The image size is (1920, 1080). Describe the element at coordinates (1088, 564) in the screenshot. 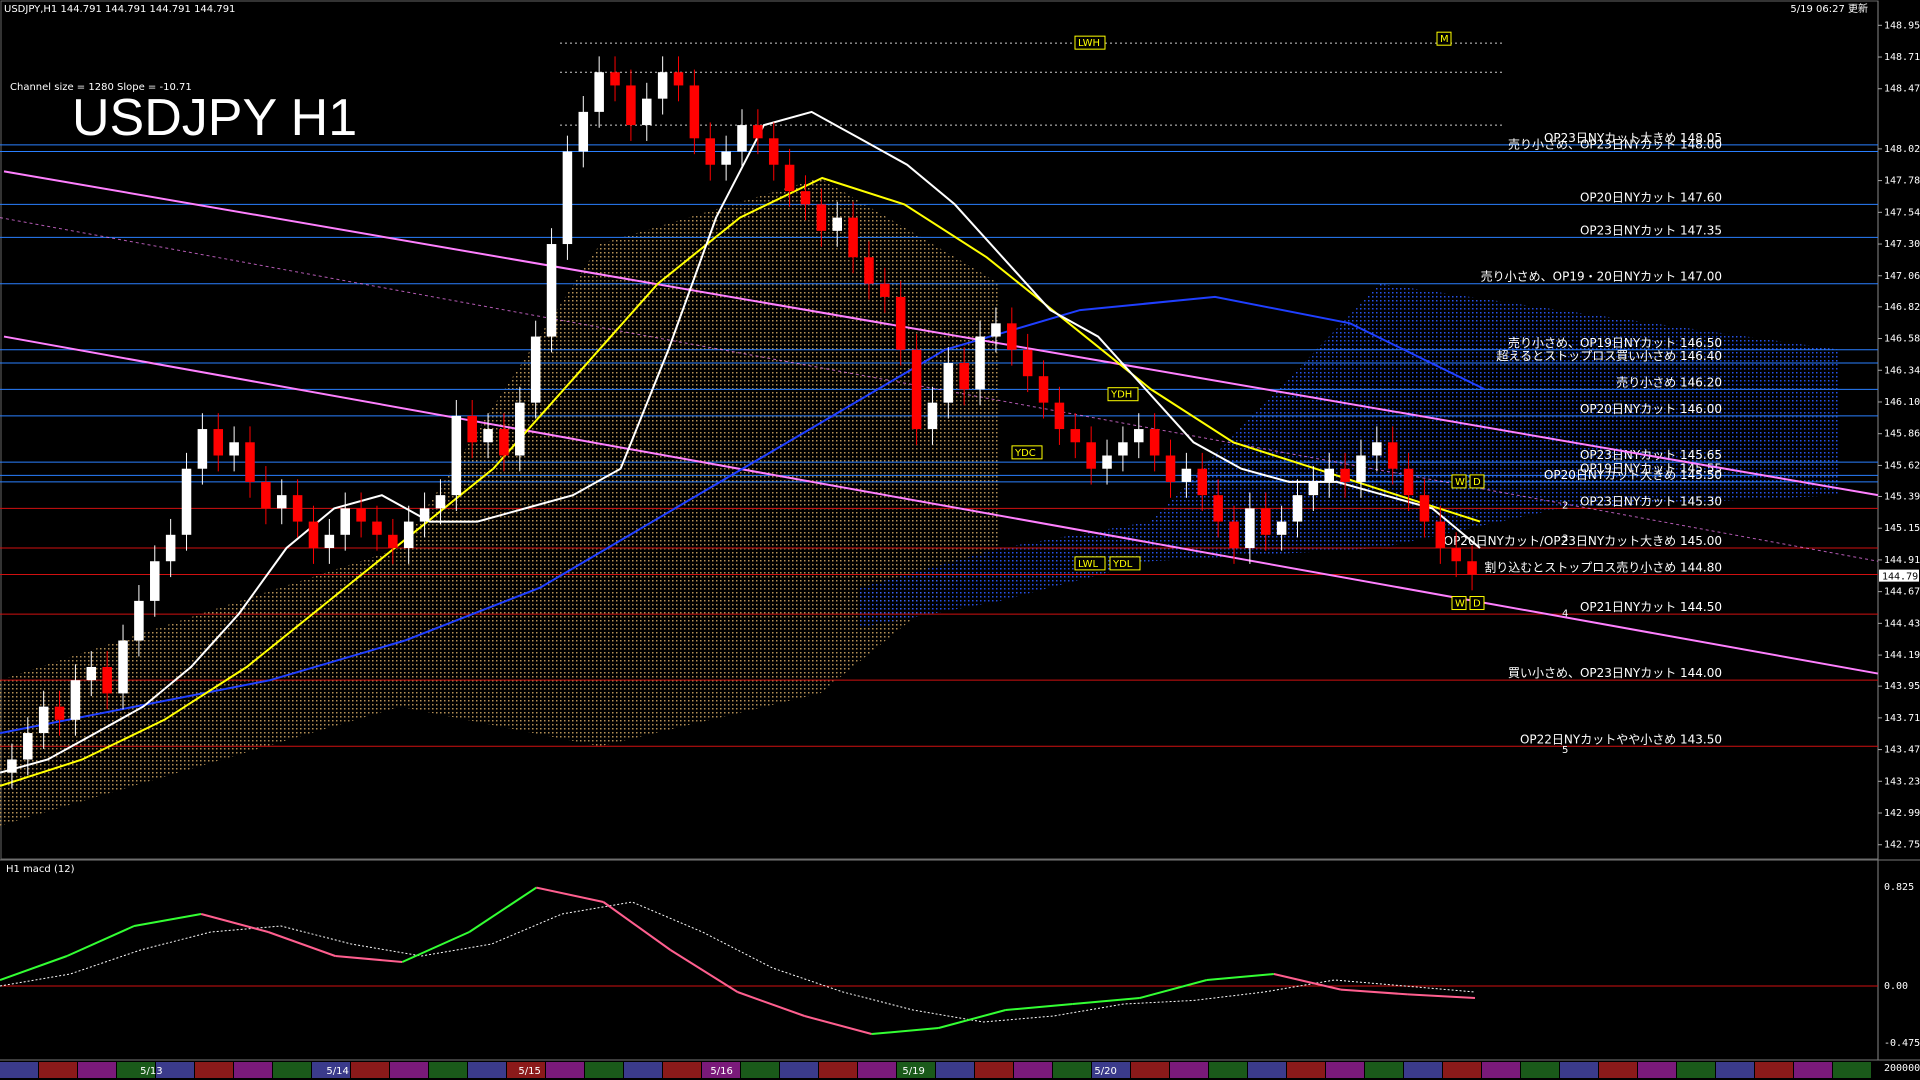

I see `marker-lwl-3: LWL` at that location.